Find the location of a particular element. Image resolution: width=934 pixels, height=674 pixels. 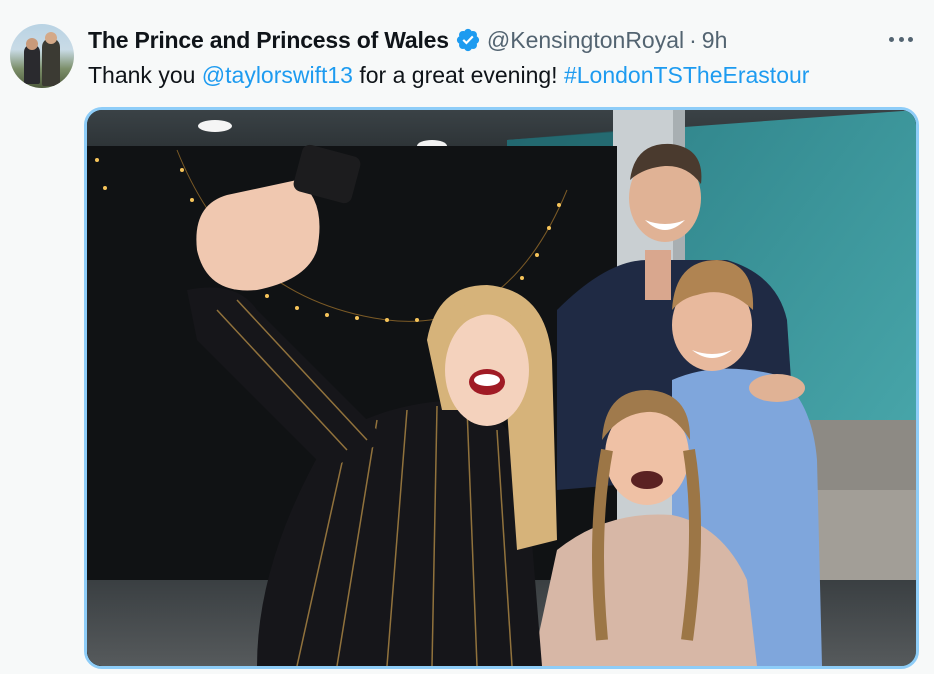

author-name: The Prince and Princess of Wales is located at coordinates (268, 40).